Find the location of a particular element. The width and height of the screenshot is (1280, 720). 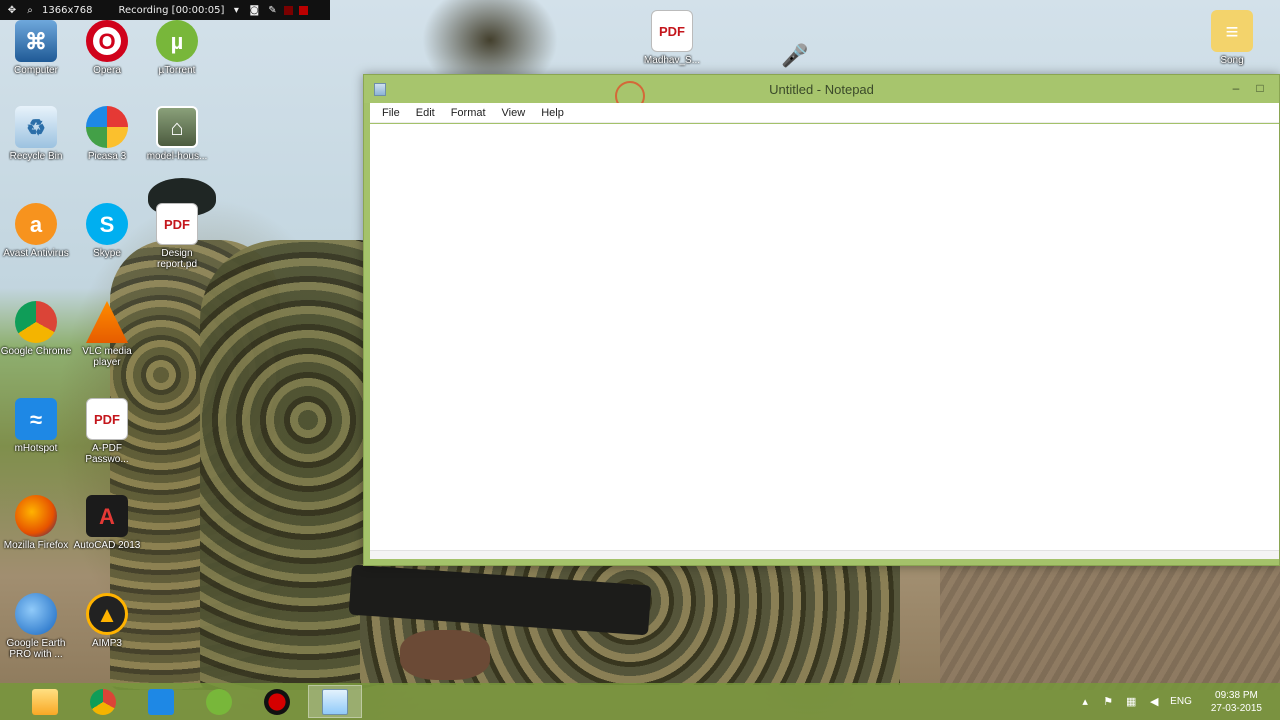

horizontal-scrollbar is located at coordinates (824, 554).